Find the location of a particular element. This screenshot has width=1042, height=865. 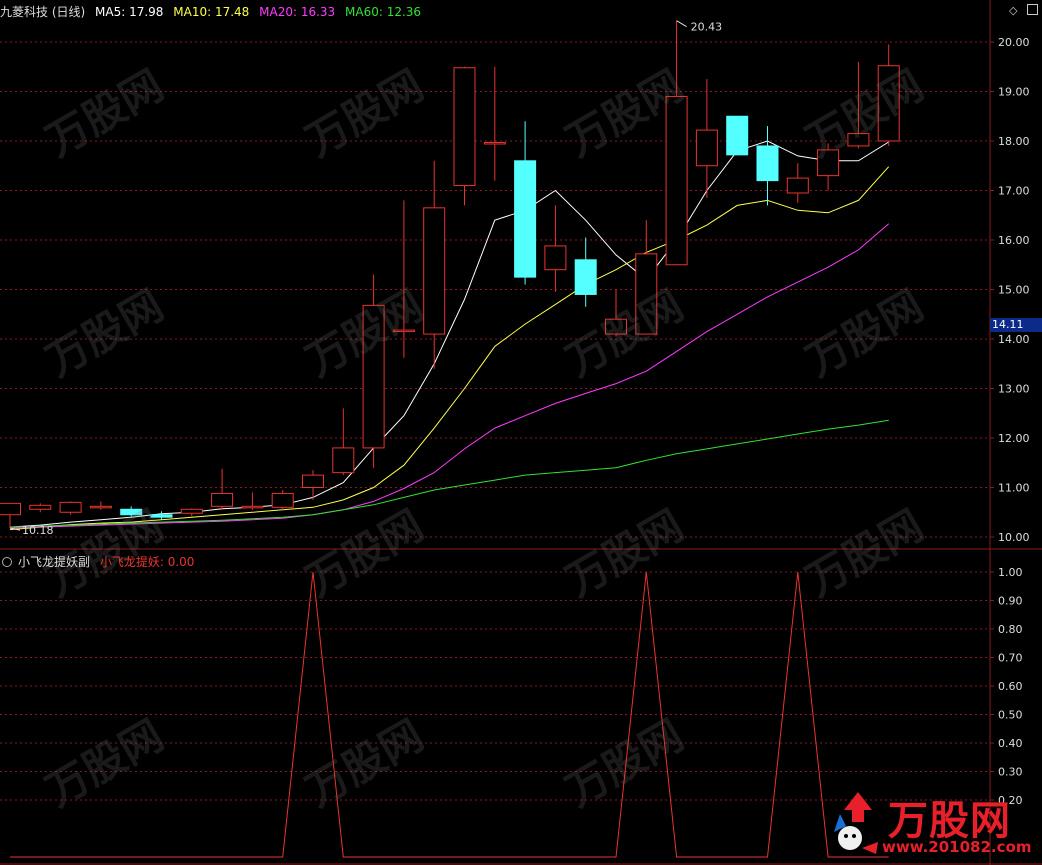

main-y-tick-label: 19.00 is located at coordinates (1014, 92).